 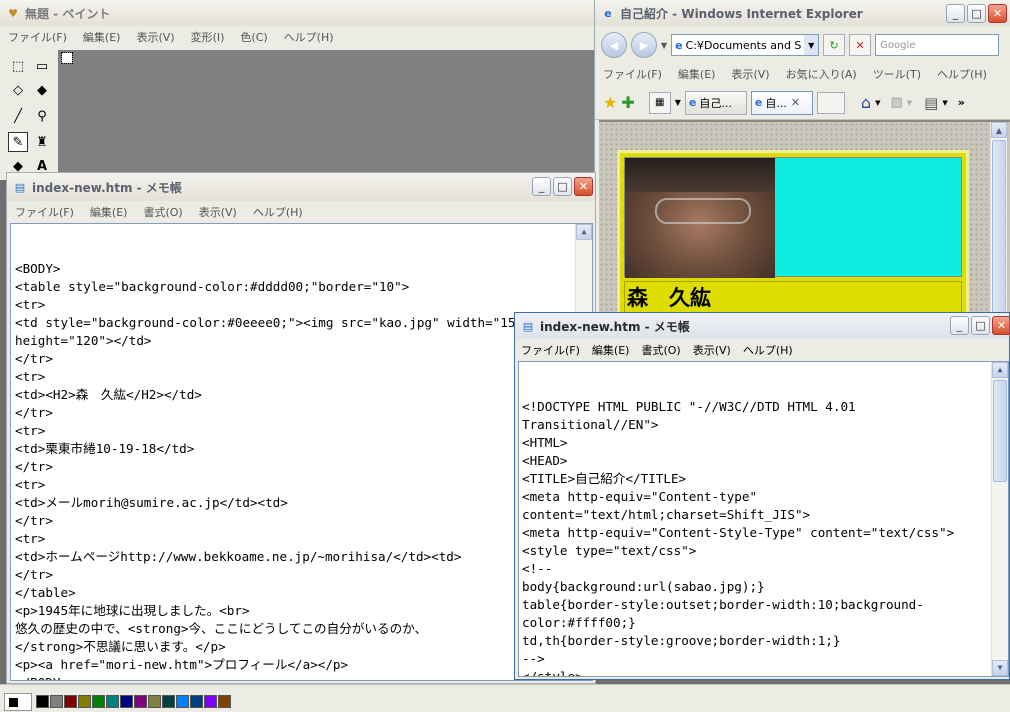 What do you see at coordinates (42, 142) in the screenshot?
I see `brush-icon: ♜` at bounding box center [42, 142].